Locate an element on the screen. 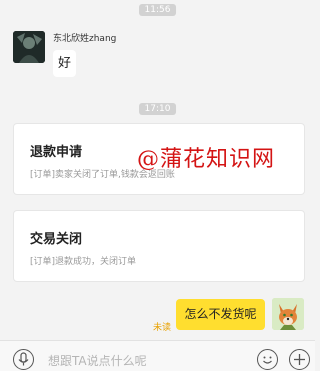 This screenshot has width=320, height=371. more-button is located at coordinates (299, 359).